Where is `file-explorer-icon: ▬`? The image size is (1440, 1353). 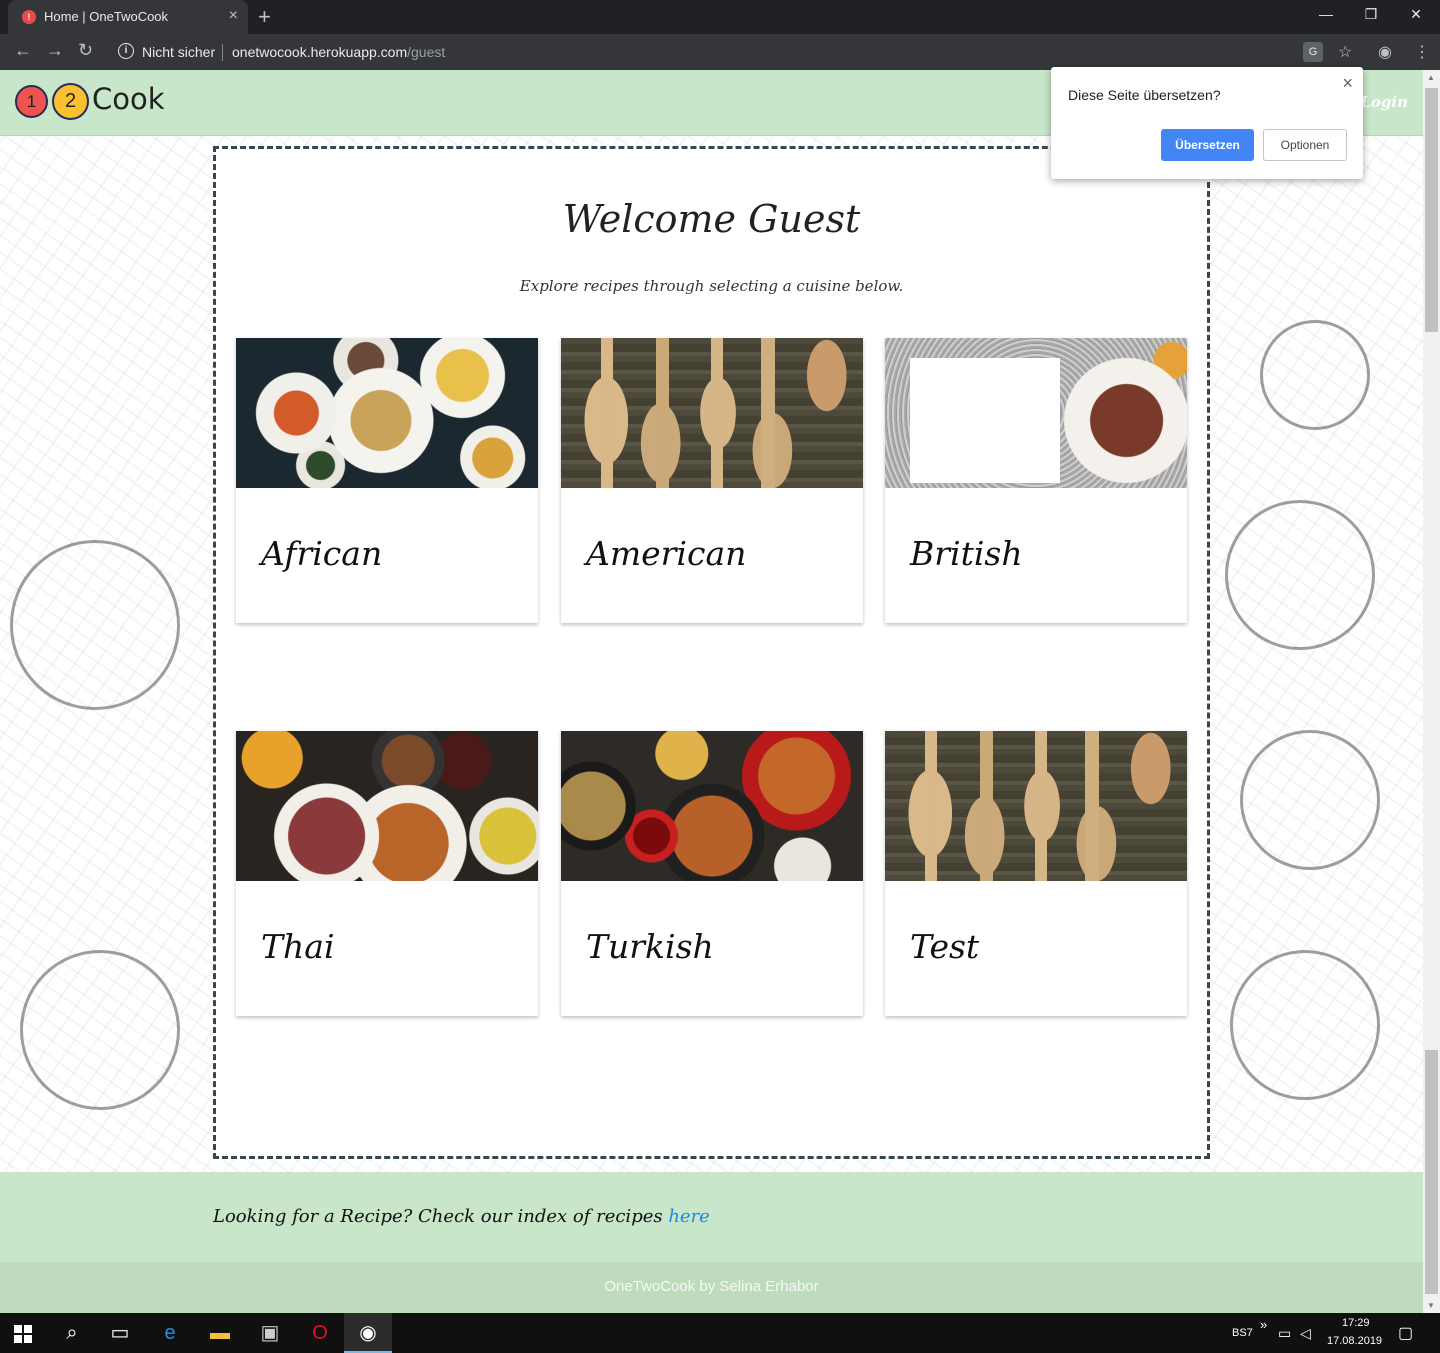 file-explorer-icon: ▬ is located at coordinates (220, 1333).